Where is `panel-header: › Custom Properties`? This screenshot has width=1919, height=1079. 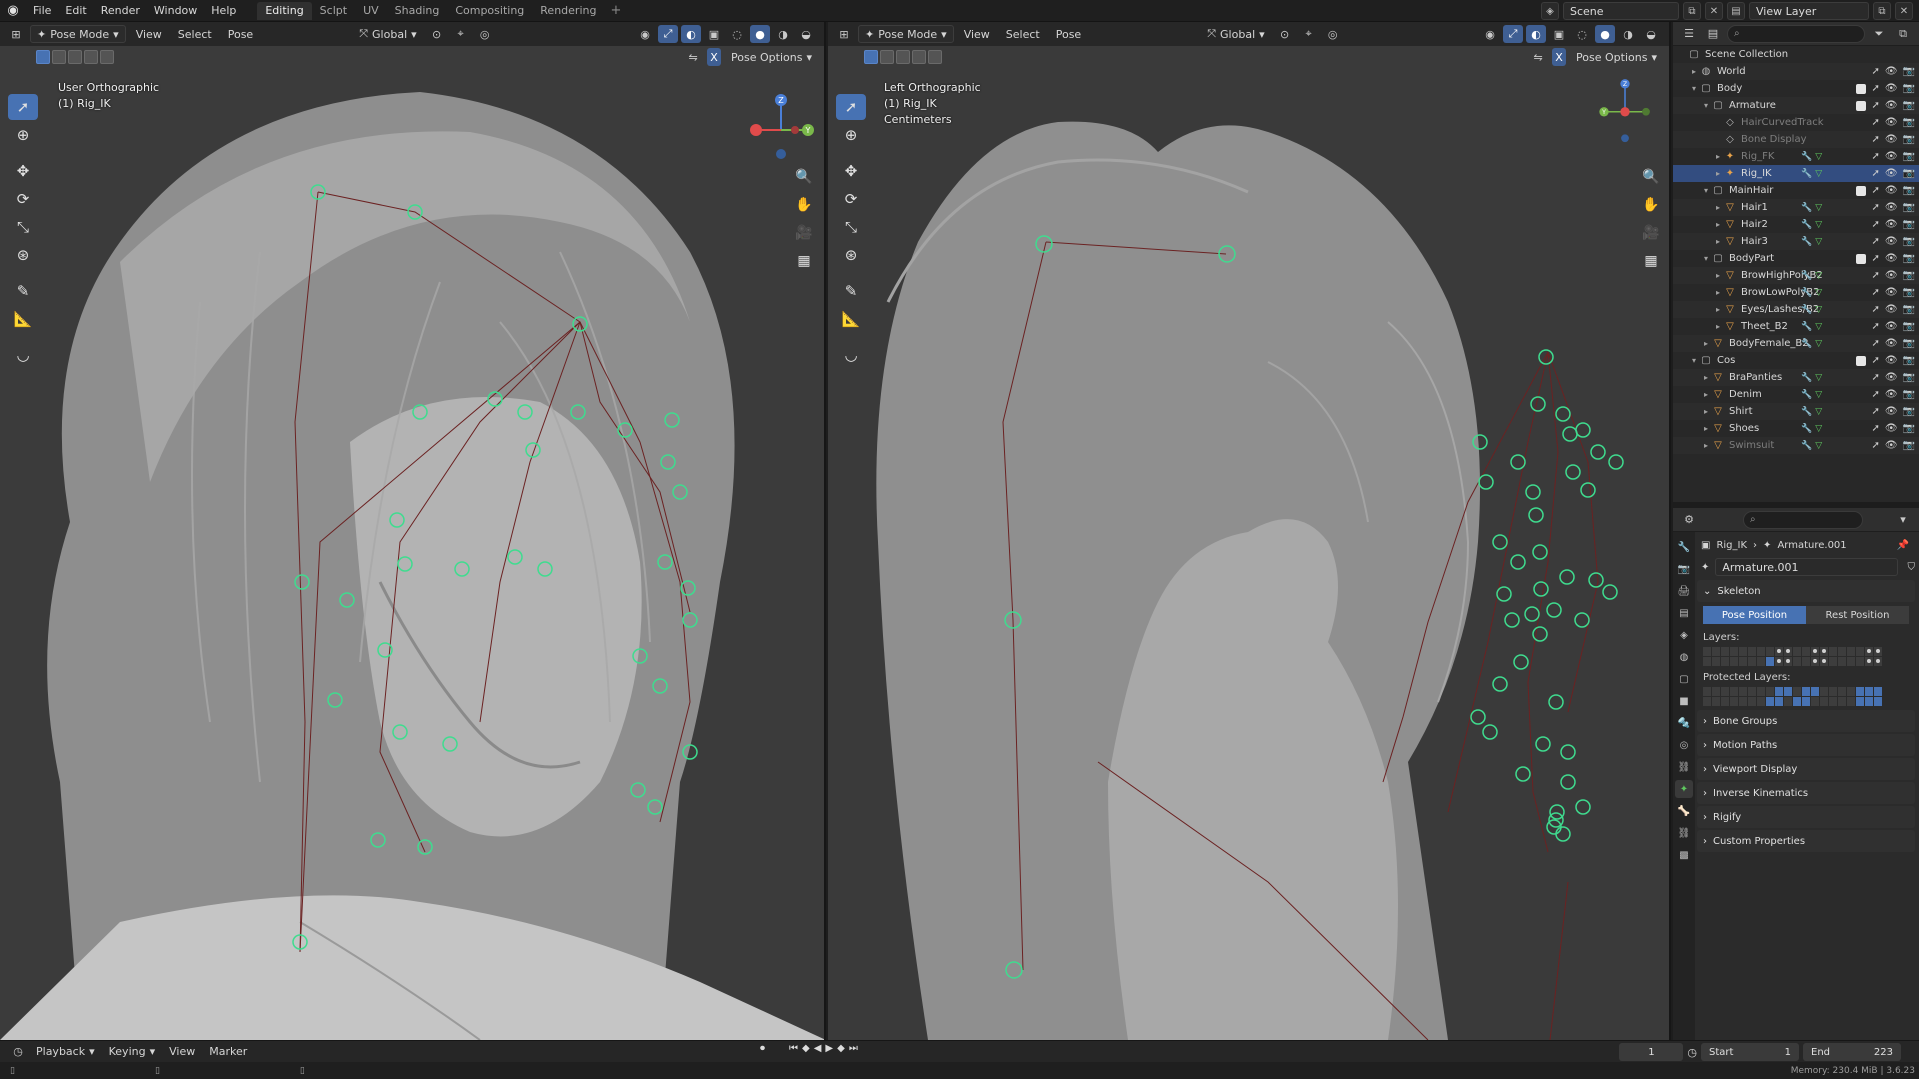 panel-header: › Custom Properties is located at coordinates (1806, 841).